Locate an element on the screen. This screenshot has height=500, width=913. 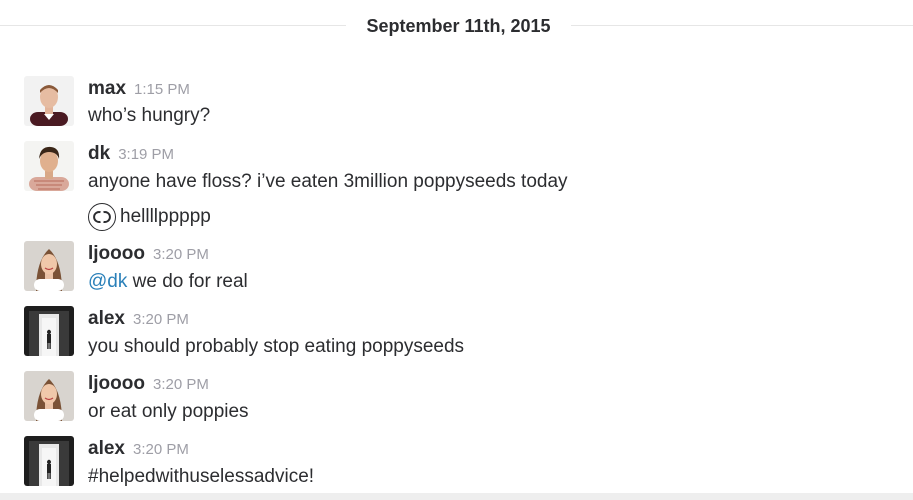
date-divider: September 11th, 2015 is located at coordinates (456, 26).